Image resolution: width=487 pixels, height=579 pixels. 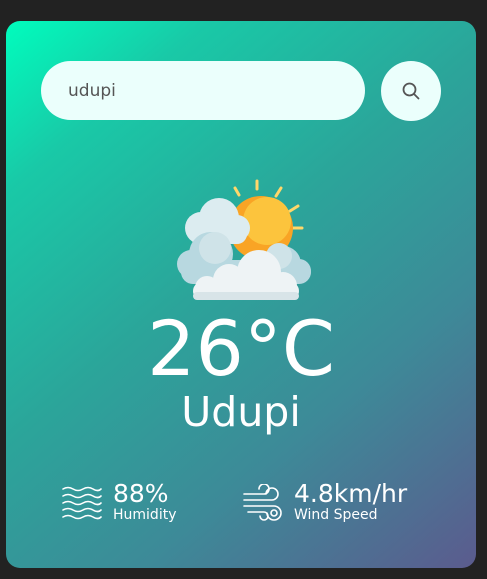 I want to click on humidity-waves-icon, so click(x=82, y=502).